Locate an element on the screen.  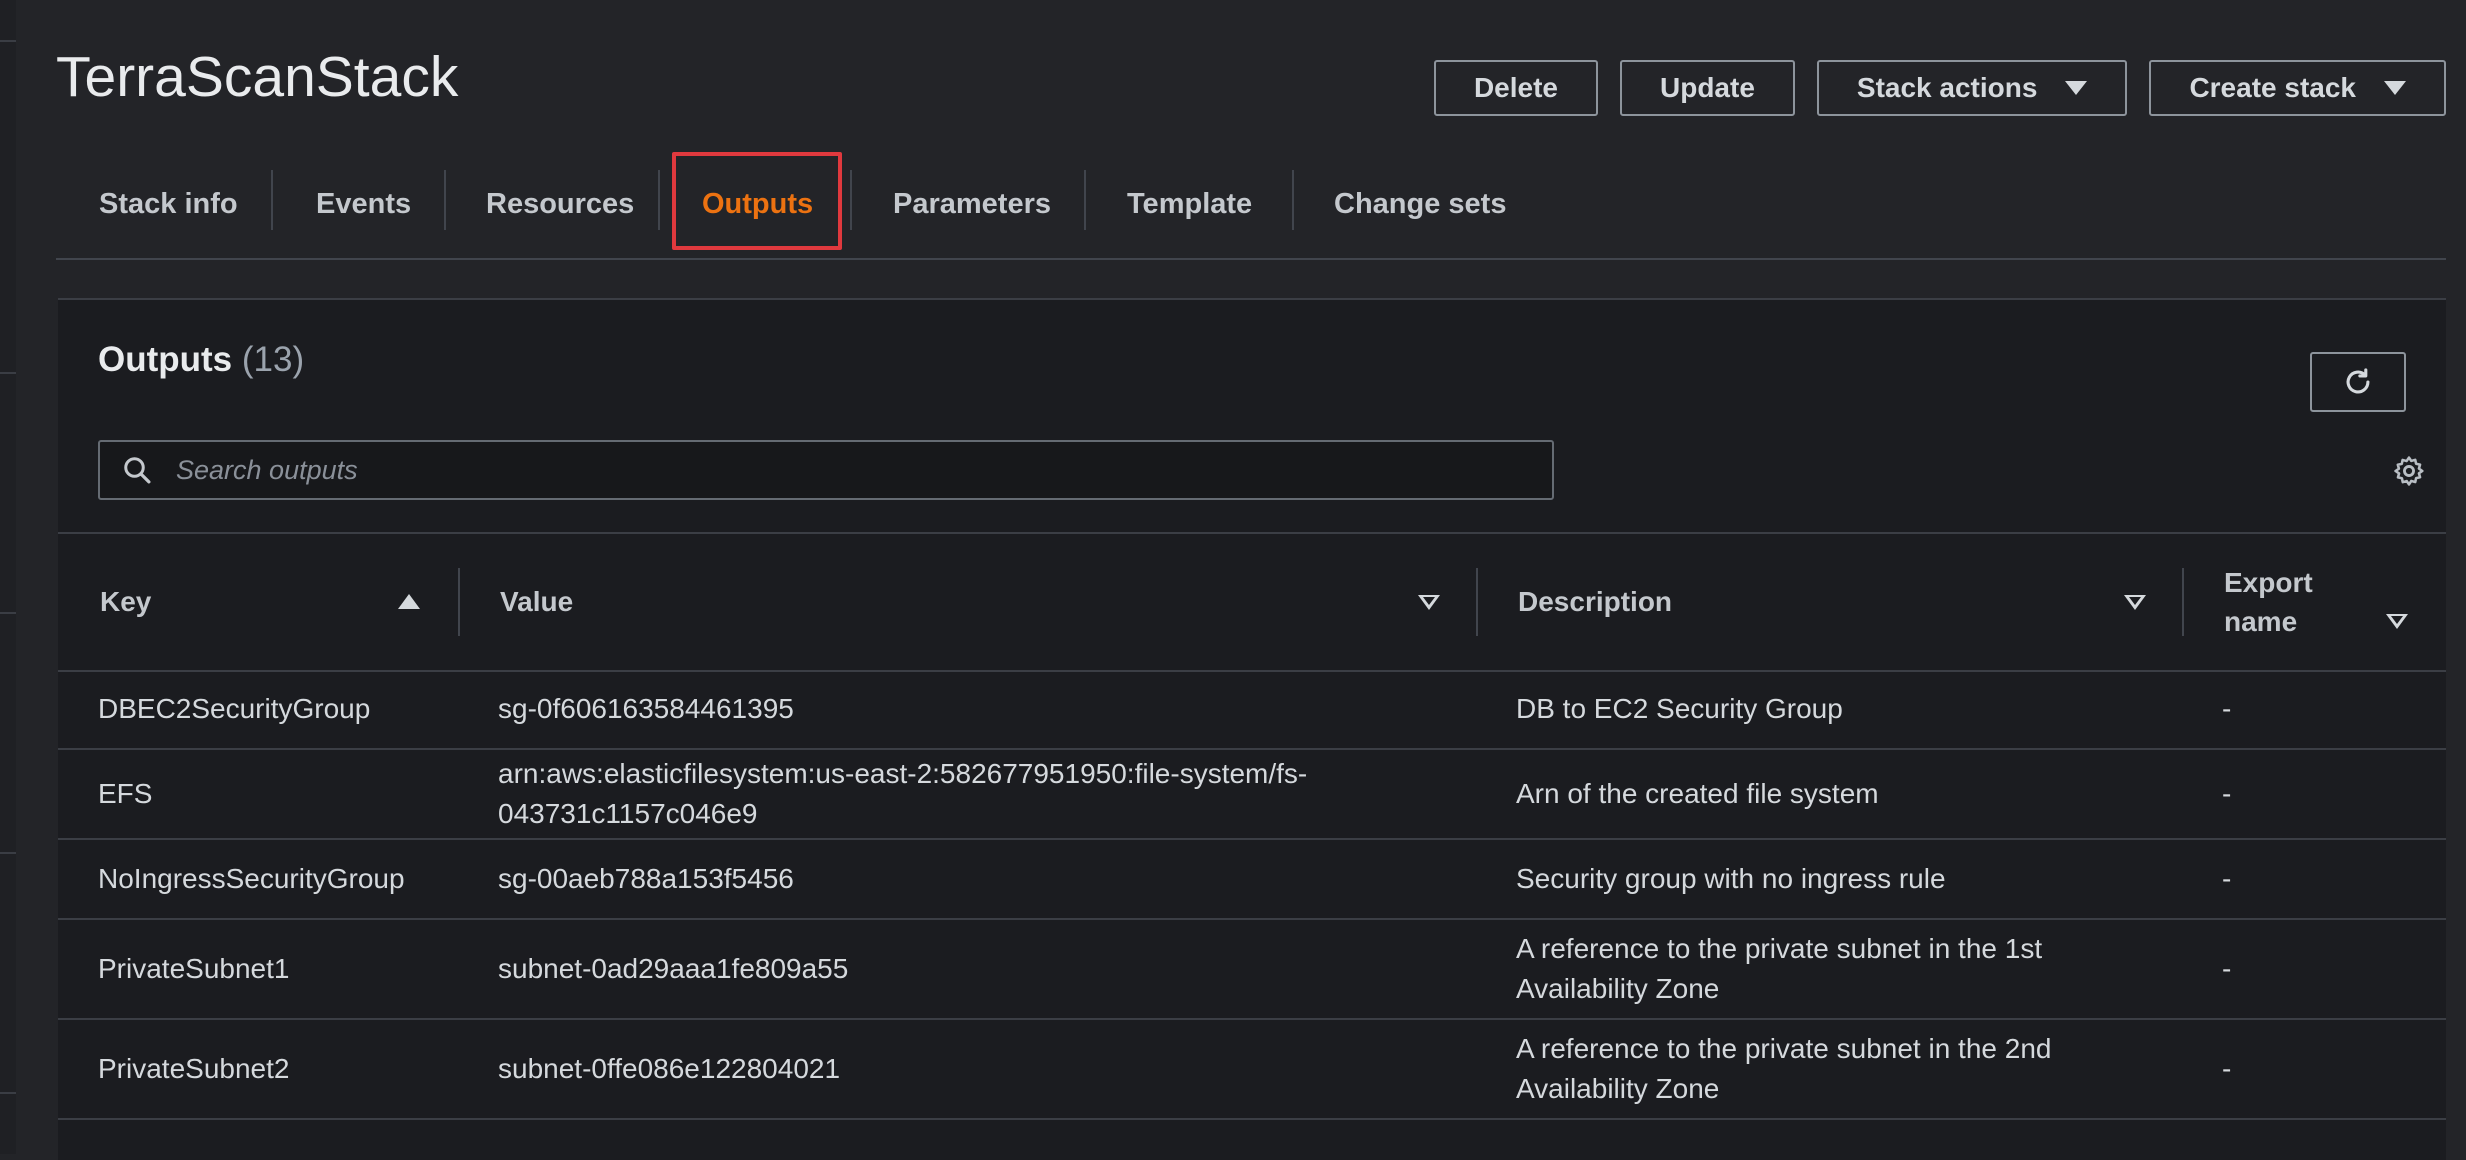
tab-template: Template is located at coordinates (1189, 204).